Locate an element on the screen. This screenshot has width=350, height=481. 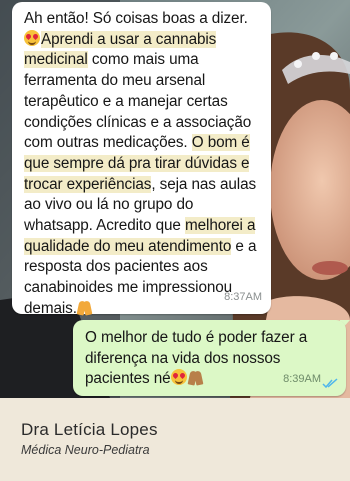
message-line: diferença na vida dos nossos is located at coordinates (210, 359).